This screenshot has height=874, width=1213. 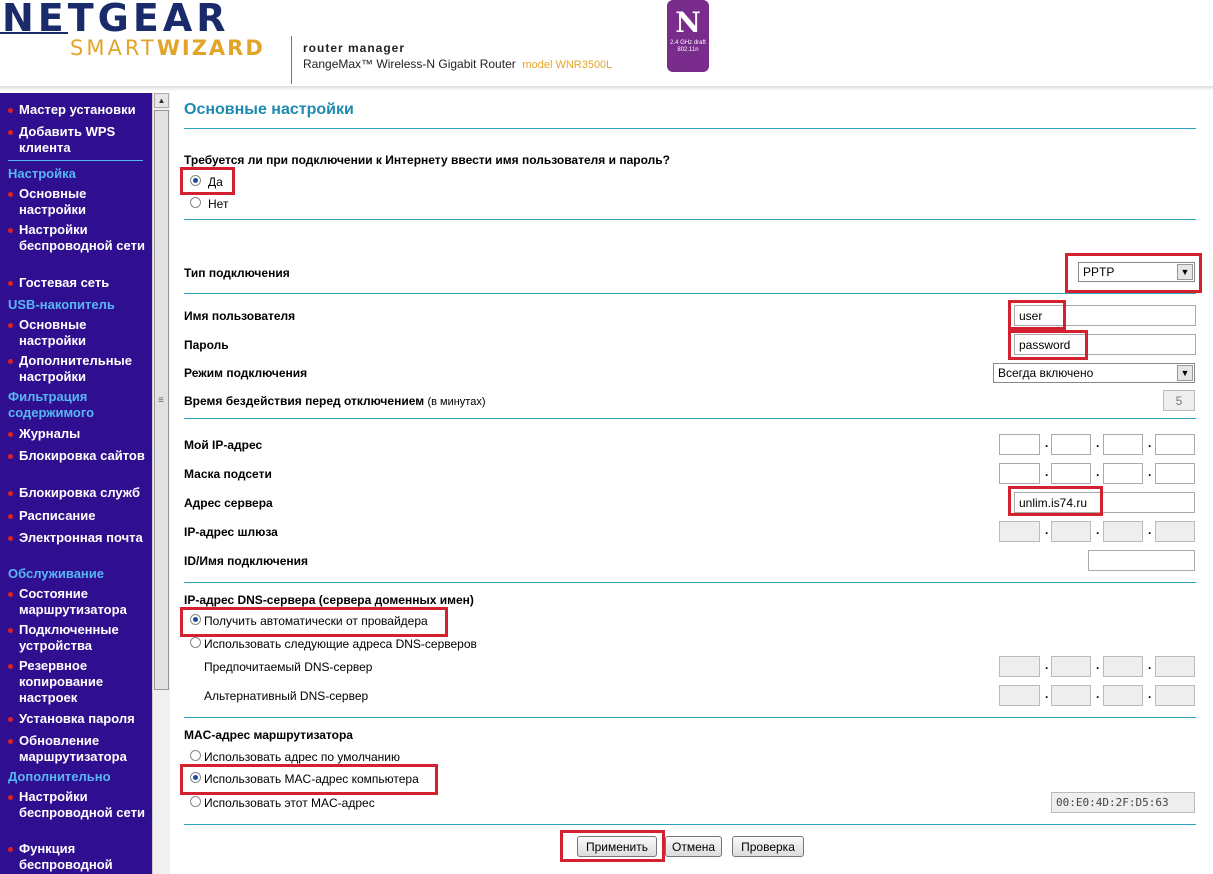 I want to click on smart-text: SMART, so click(x=113, y=48).